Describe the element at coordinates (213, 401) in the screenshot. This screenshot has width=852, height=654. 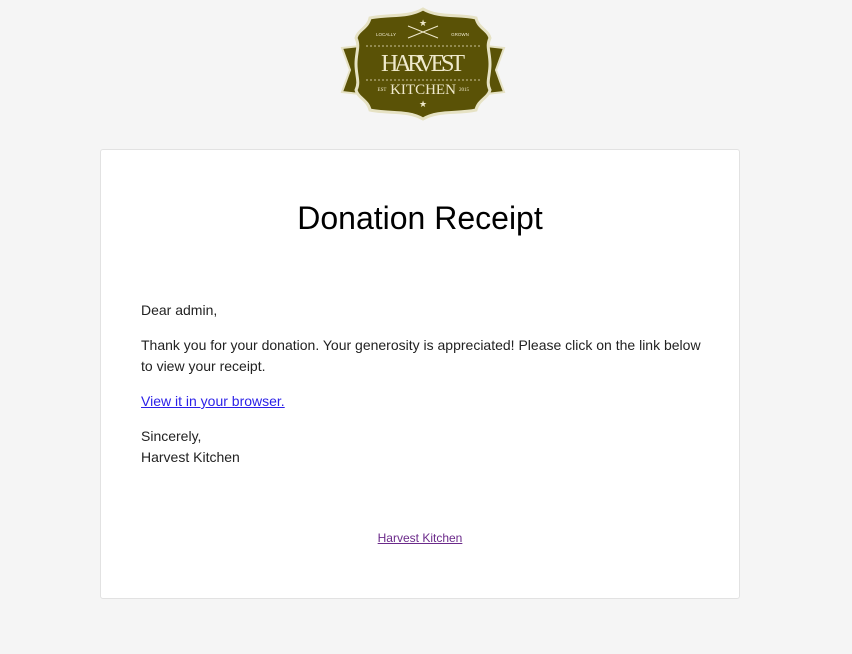
I see `view-in-browser-link: View it in your browser.` at that location.